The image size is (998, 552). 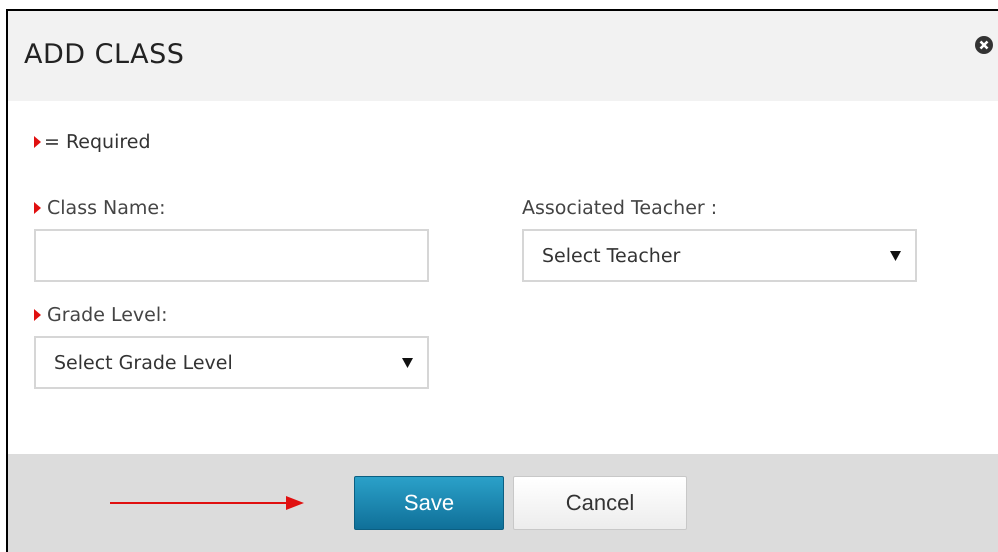 I want to click on save-button: Save, so click(x=429, y=503).